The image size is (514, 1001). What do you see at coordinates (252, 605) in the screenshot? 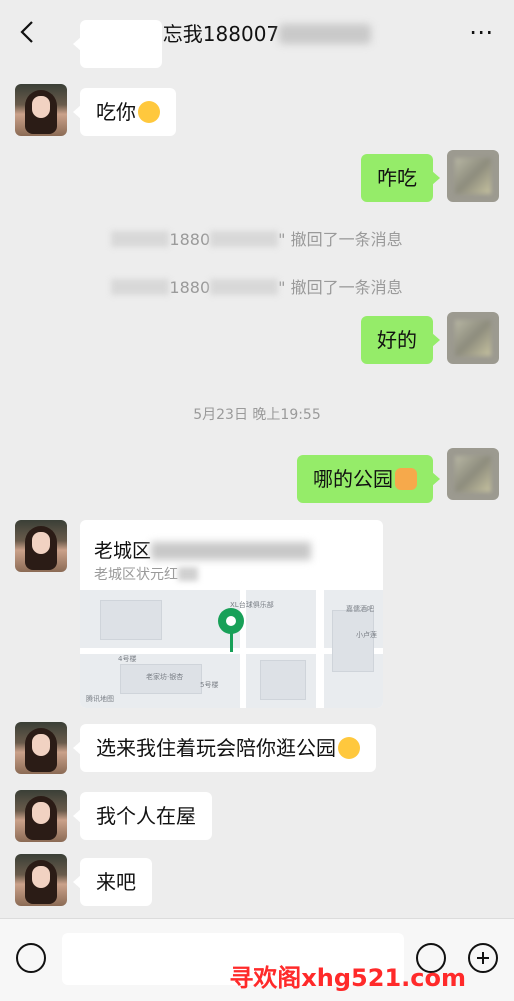
I see `map-label: XL台球俱乐部` at bounding box center [252, 605].